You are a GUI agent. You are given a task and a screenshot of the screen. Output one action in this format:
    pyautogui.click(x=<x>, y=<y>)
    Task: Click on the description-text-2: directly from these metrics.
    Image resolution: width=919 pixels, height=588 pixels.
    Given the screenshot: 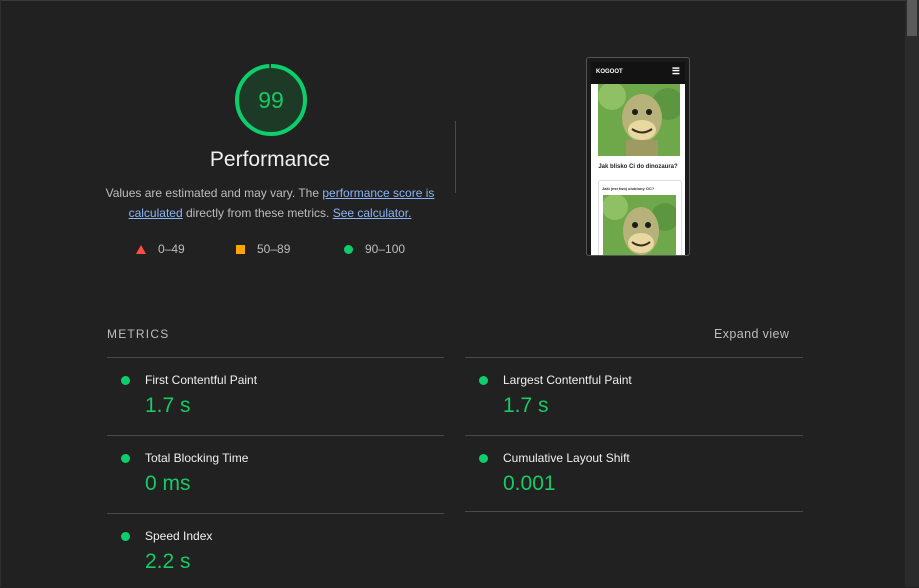 What is the action you would take?
    pyautogui.click(x=257, y=213)
    